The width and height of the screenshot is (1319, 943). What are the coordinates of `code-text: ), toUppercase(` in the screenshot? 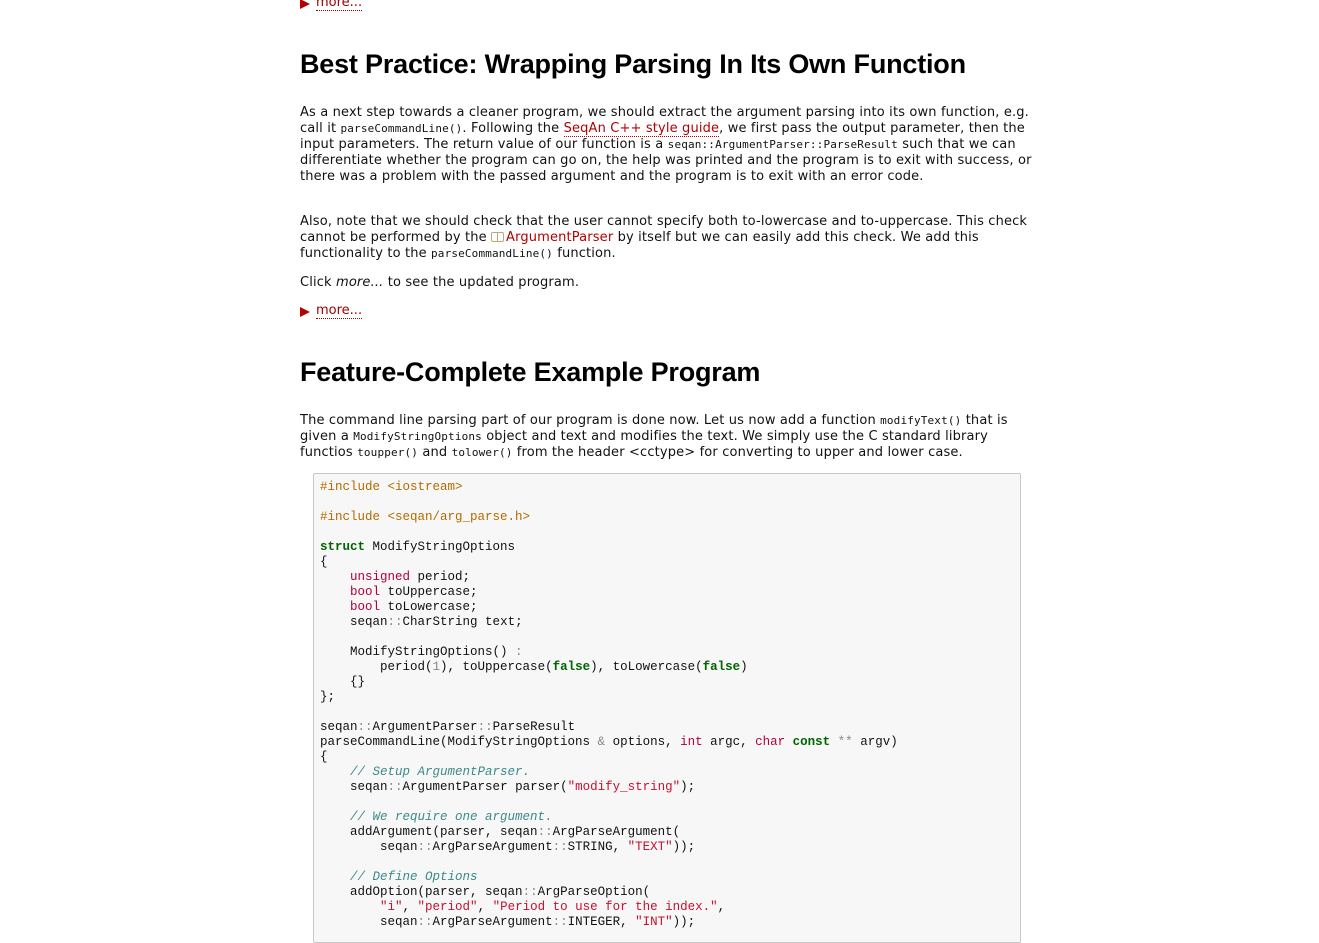 It's located at (496, 667).